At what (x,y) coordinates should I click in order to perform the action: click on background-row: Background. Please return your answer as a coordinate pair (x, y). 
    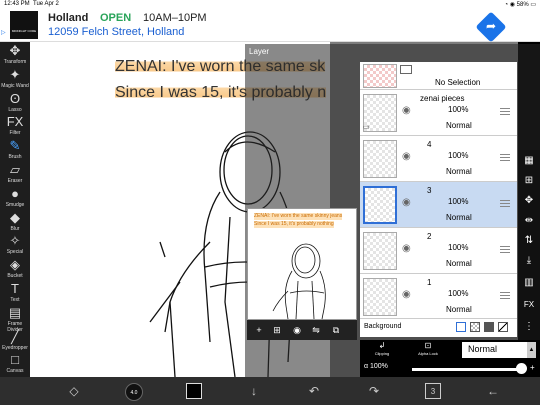
    Looking at the image, I should click on (438, 326).